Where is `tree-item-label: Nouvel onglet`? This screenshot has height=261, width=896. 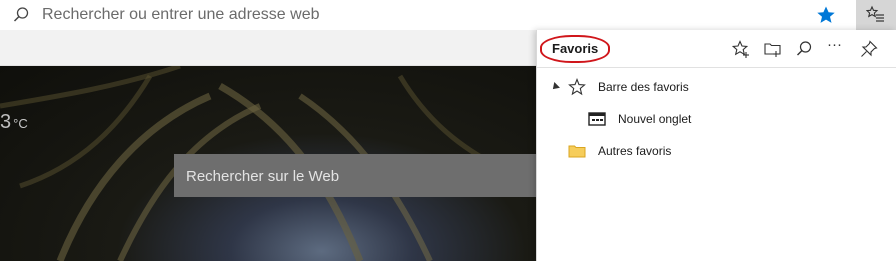 tree-item-label: Nouvel onglet is located at coordinates (655, 119).